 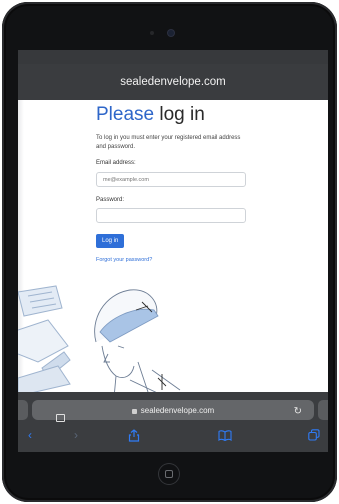 I want to click on forward-icon: ›, so click(x=76, y=435).